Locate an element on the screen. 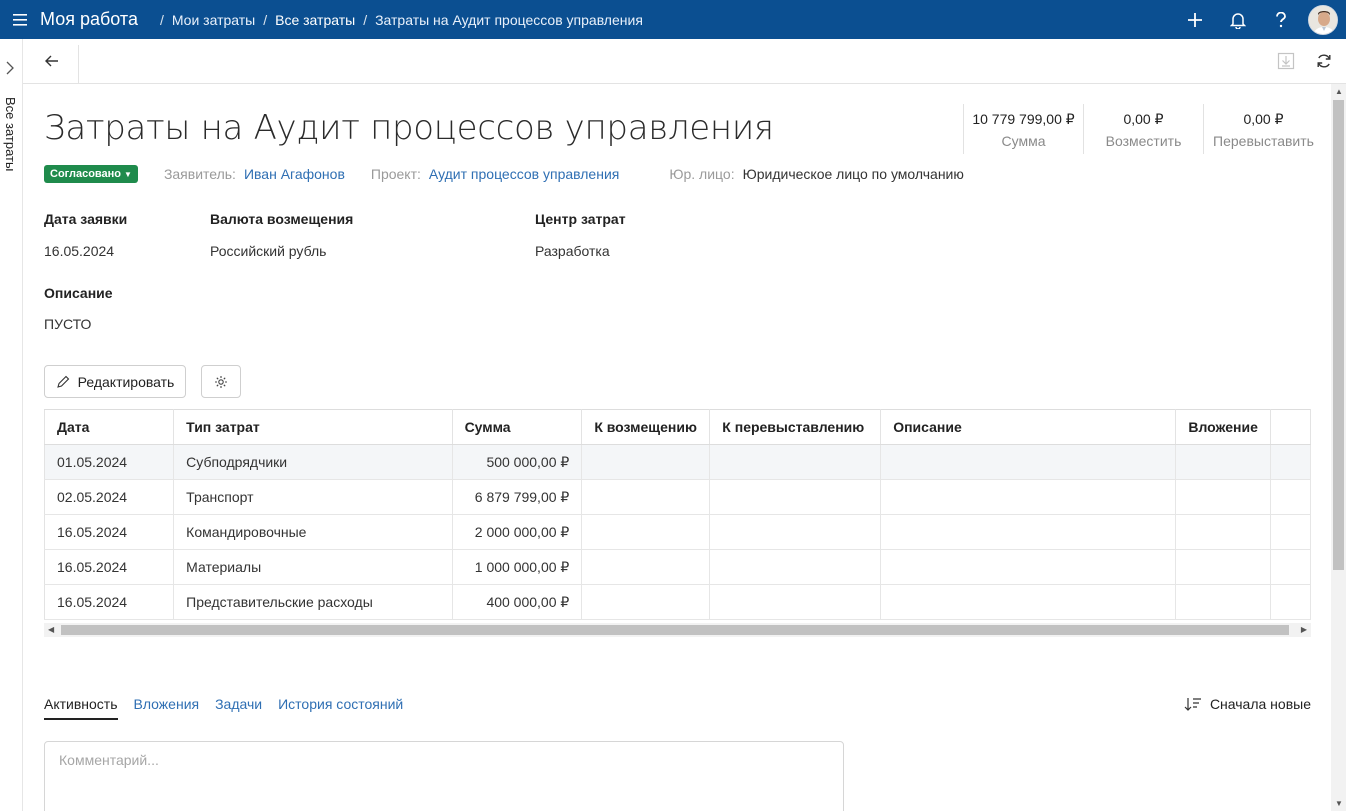  export-button is located at coordinates (1286, 61).